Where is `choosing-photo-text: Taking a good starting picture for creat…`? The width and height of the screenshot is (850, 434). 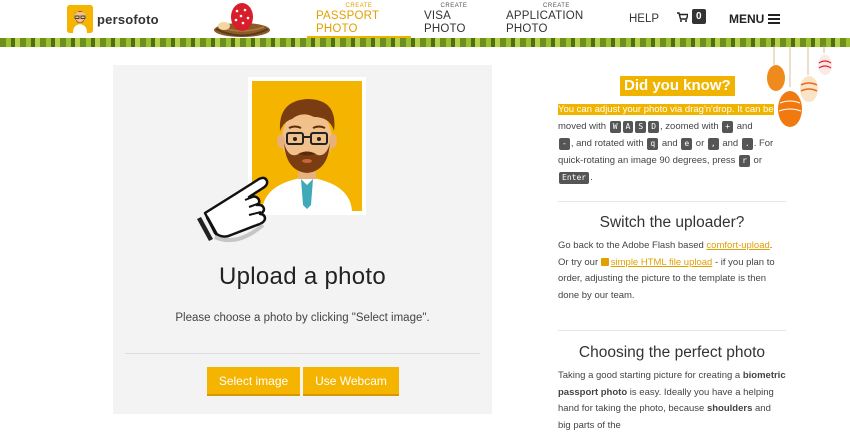 choosing-photo-text: Taking a good starting picture for creat… is located at coordinates (672, 401).